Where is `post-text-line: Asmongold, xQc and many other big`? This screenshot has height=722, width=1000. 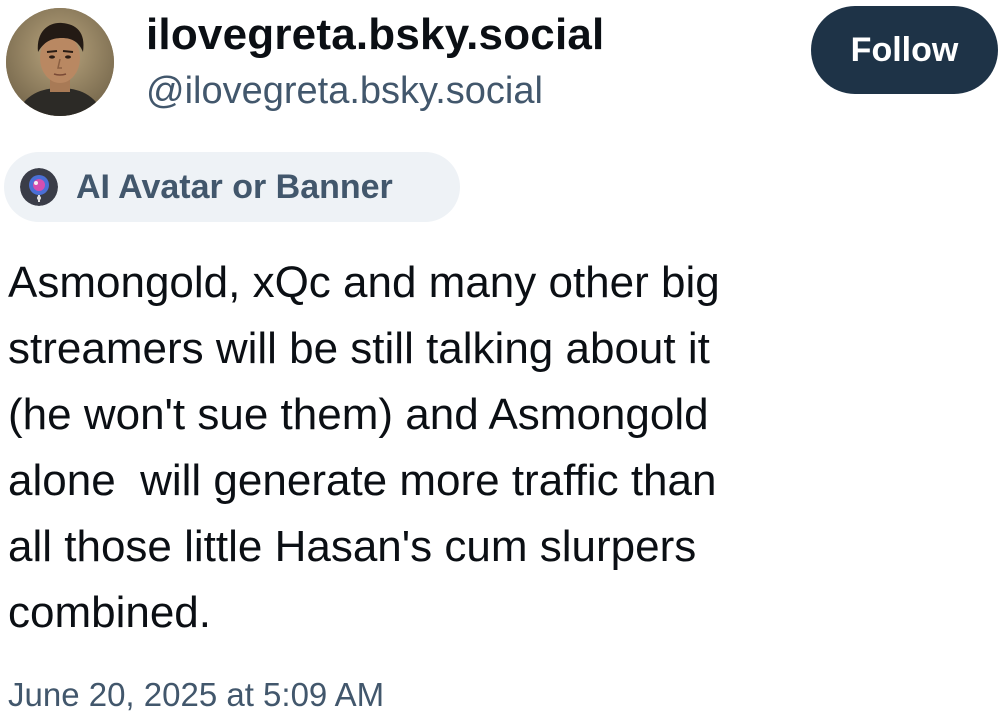
post-text-line: Asmongold, xQc and many other big is located at coordinates (364, 282).